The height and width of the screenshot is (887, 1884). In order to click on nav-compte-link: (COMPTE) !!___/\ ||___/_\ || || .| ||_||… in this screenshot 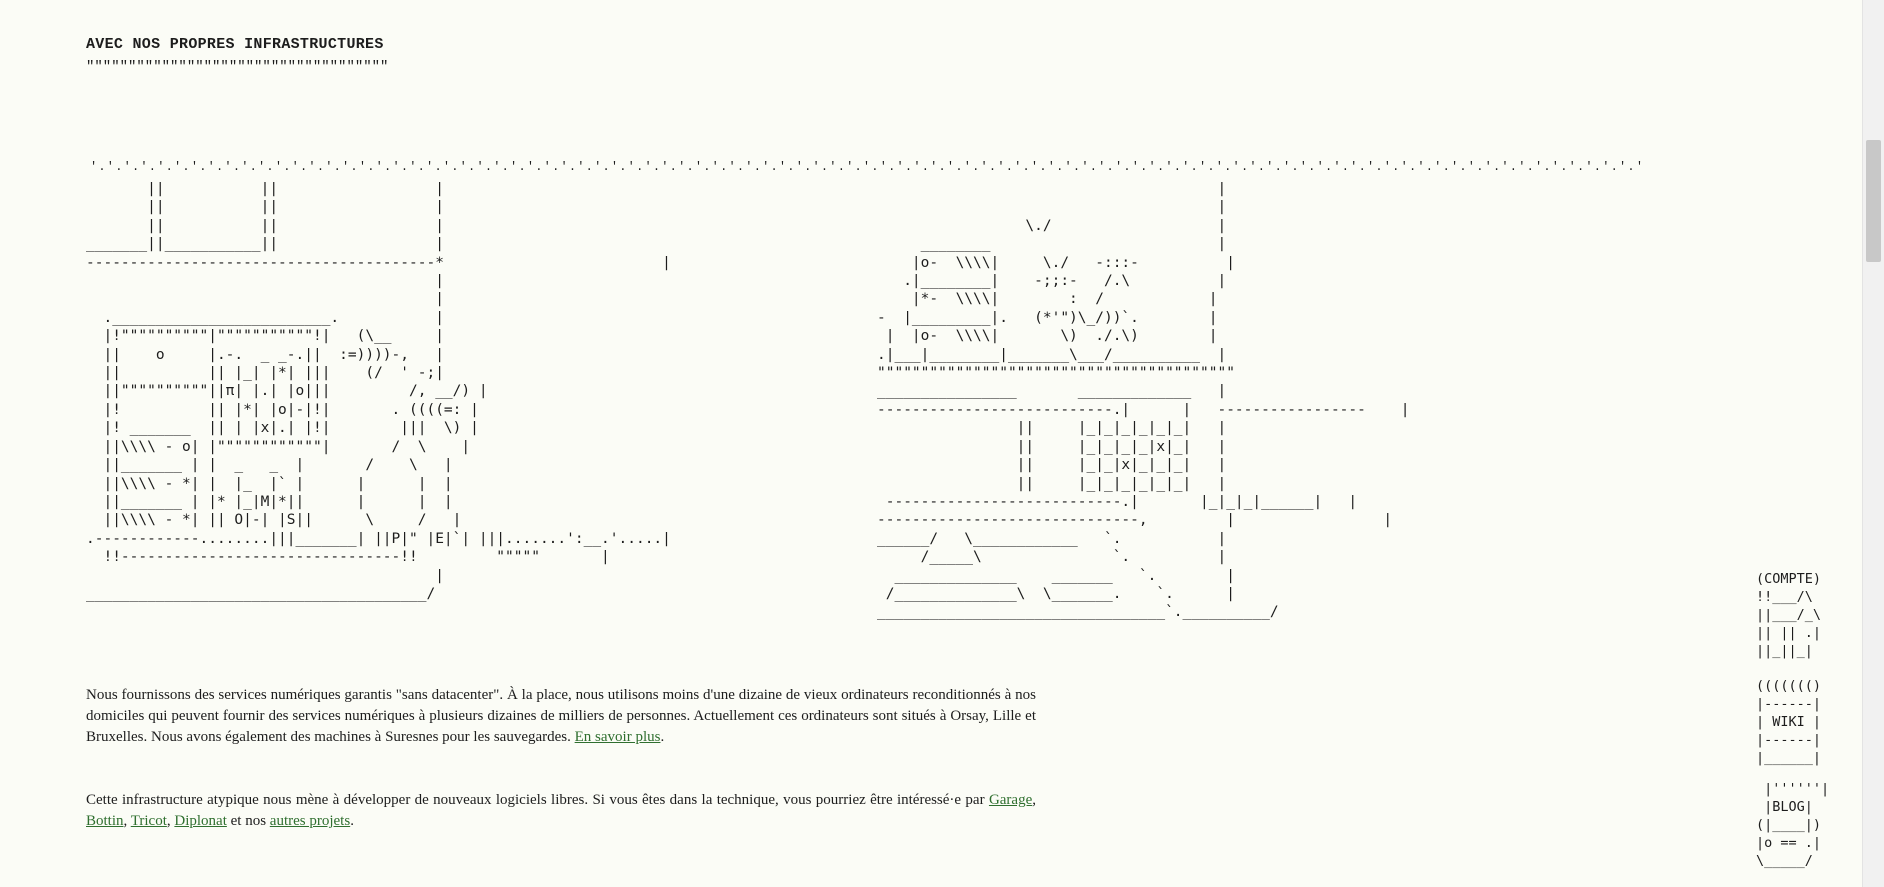, I will do `click(1788, 615)`.